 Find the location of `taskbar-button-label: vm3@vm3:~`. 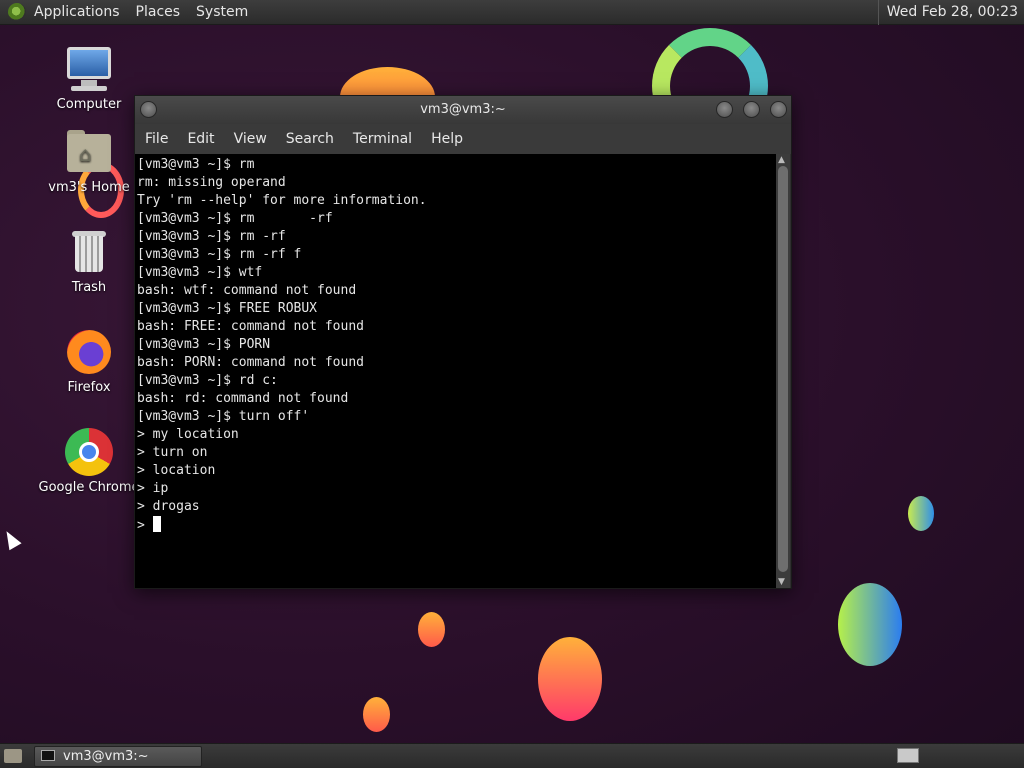

taskbar-button-label: vm3@vm3:~ is located at coordinates (106, 756).